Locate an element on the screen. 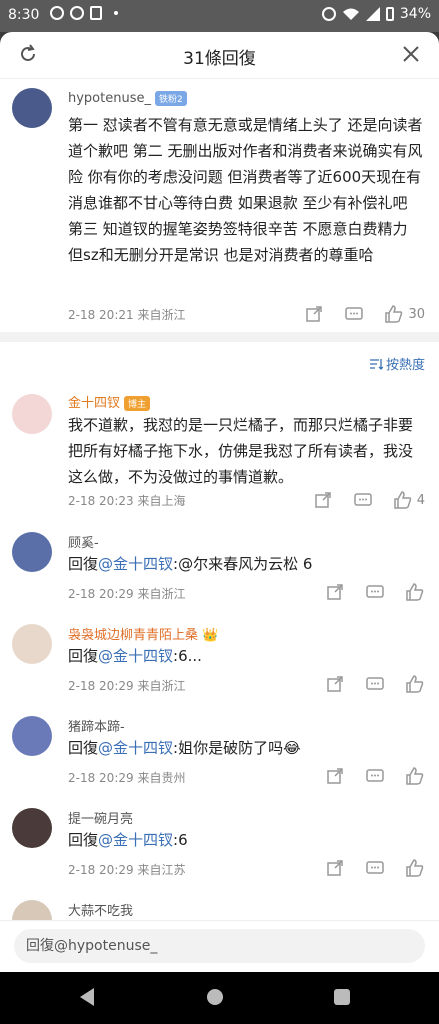 The image size is (439, 1024). comment-author: 猪蹄本蹄- is located at coordinates (96, 725).